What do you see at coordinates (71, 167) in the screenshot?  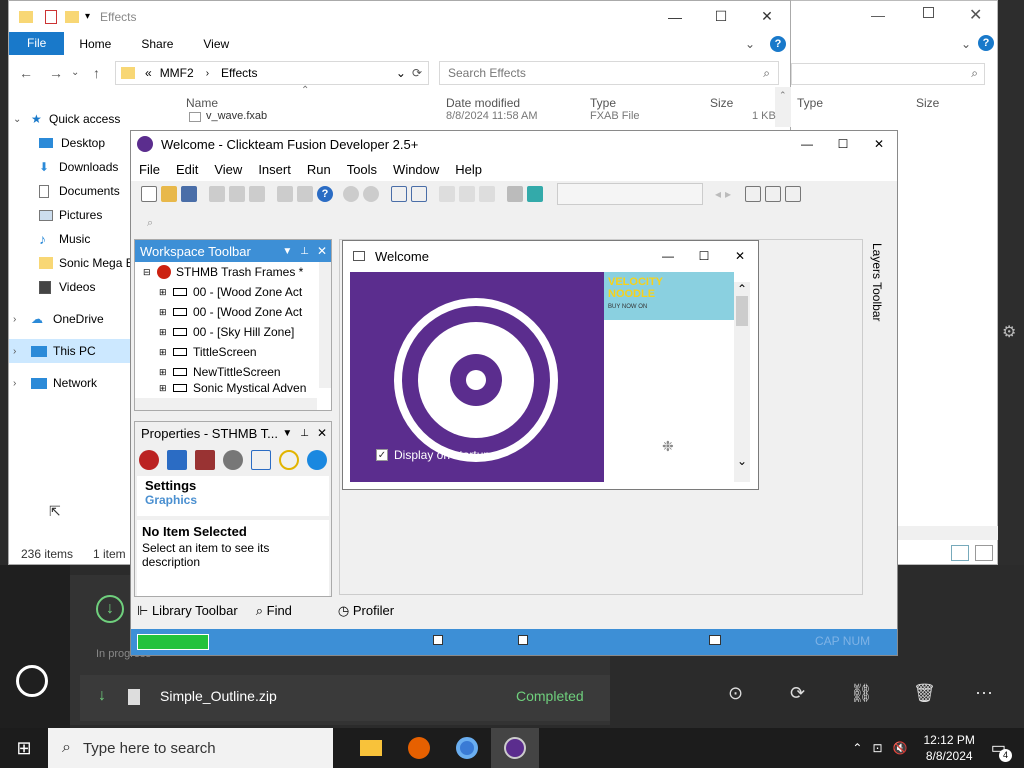 I see `nav-downloads: ⬇ Downloads` at bounding box center [71, 167].